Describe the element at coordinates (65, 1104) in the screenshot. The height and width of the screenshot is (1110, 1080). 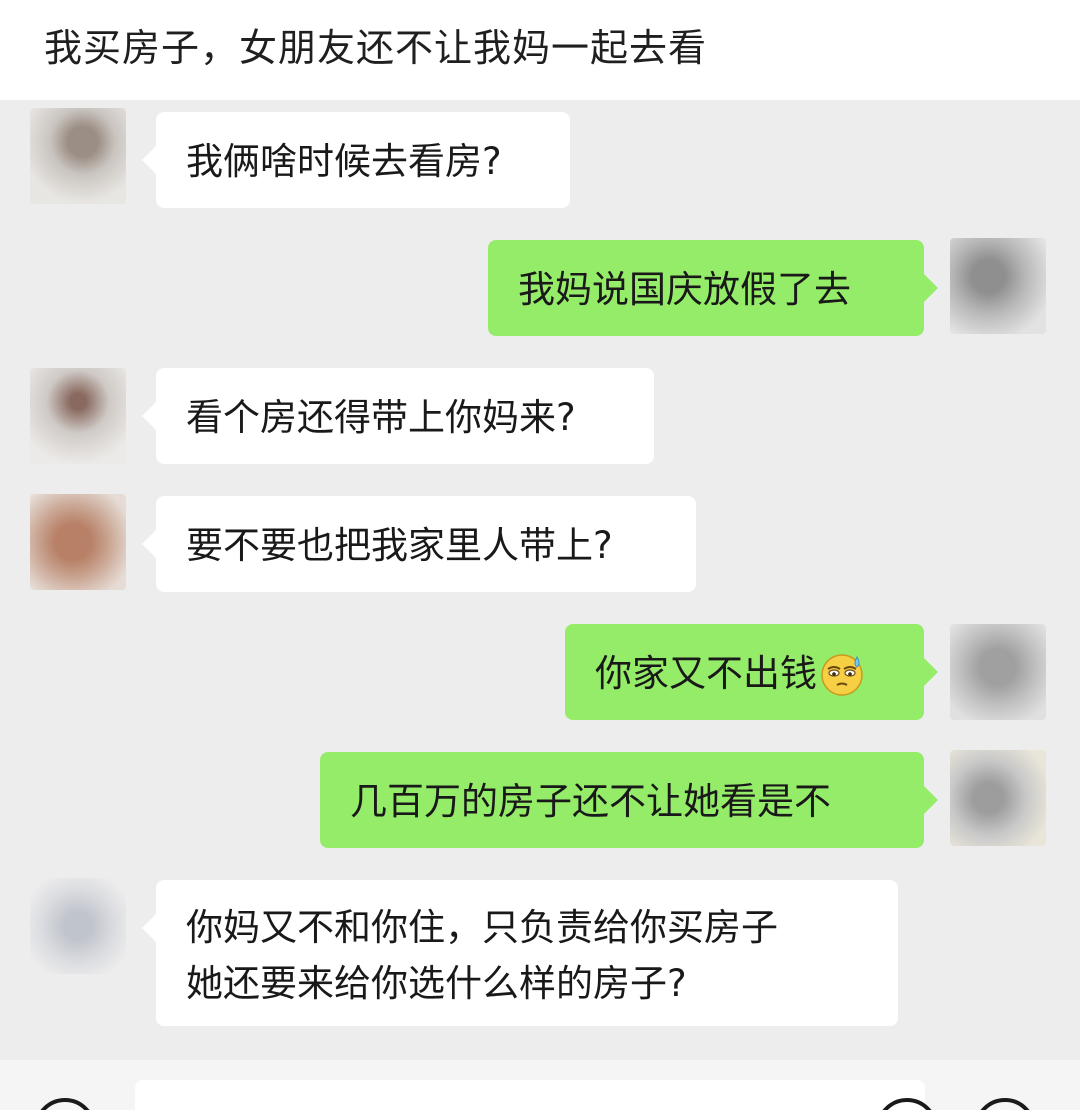
I see `voice-icon` at that location.